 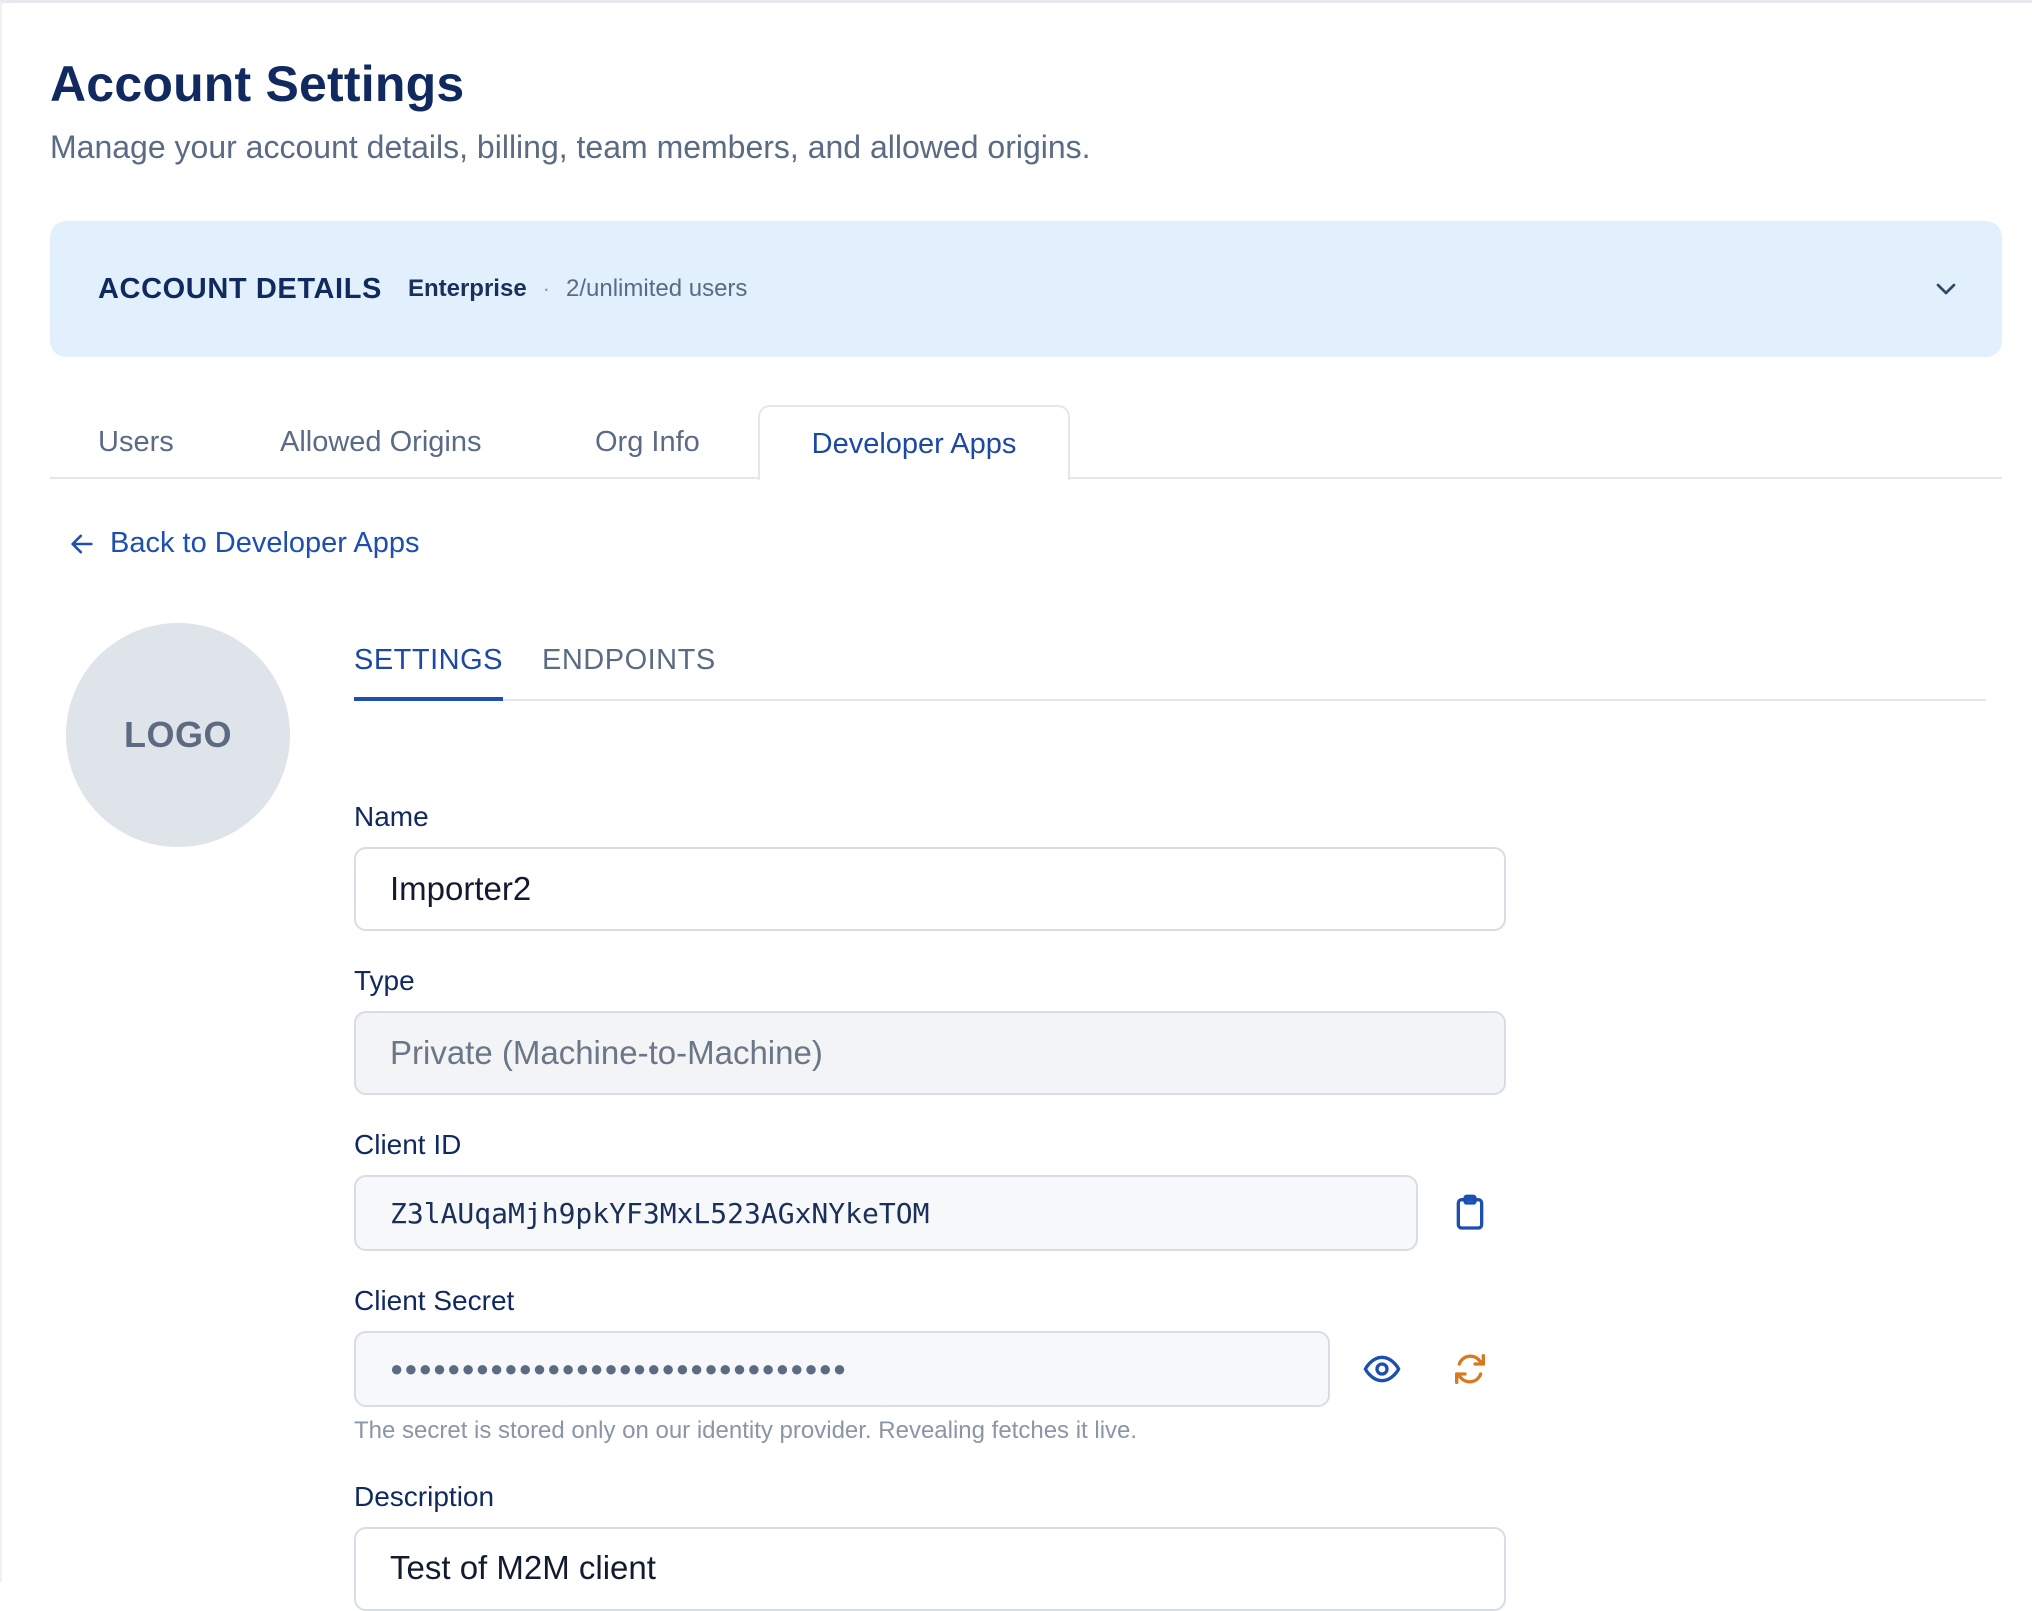 I want to click on description-input: Test of M2M client, so click(x=930, y=1569).